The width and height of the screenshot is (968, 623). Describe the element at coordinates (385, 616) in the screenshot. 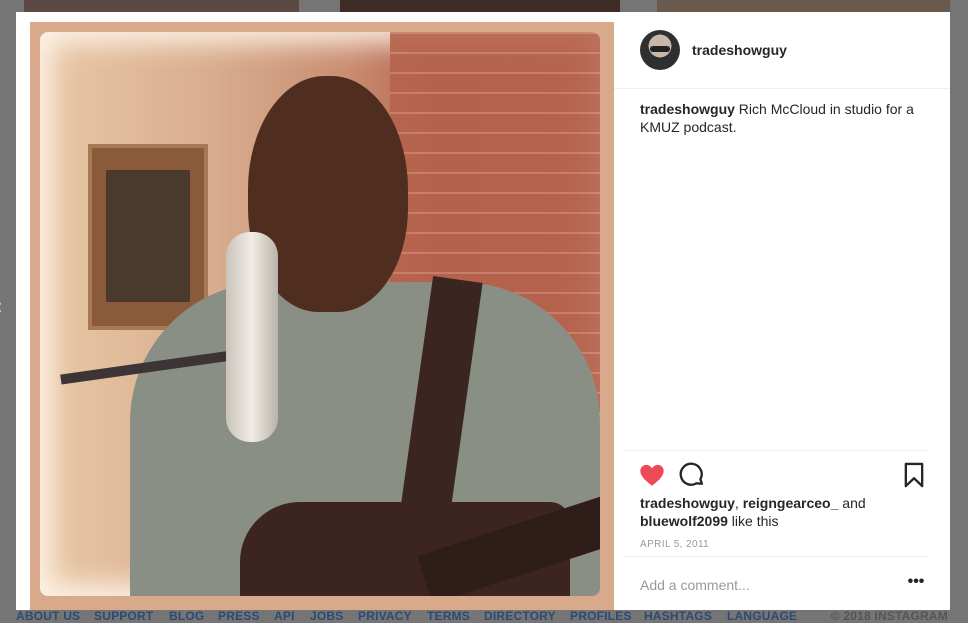

I see `footer-link-privacy: PRIVACY` at that location.